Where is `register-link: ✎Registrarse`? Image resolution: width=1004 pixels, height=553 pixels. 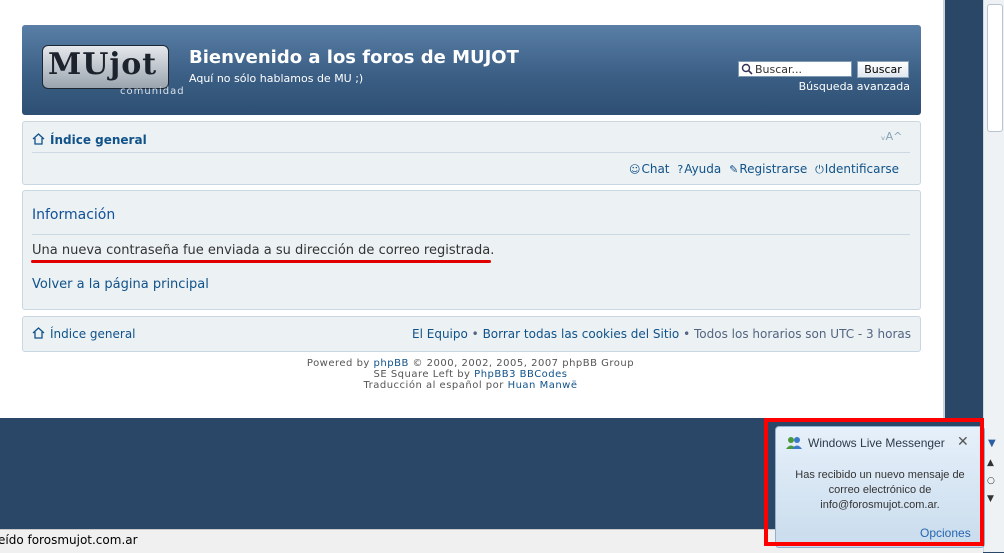 register-link: ✎Registrarse is located at coordinates (768, 169).